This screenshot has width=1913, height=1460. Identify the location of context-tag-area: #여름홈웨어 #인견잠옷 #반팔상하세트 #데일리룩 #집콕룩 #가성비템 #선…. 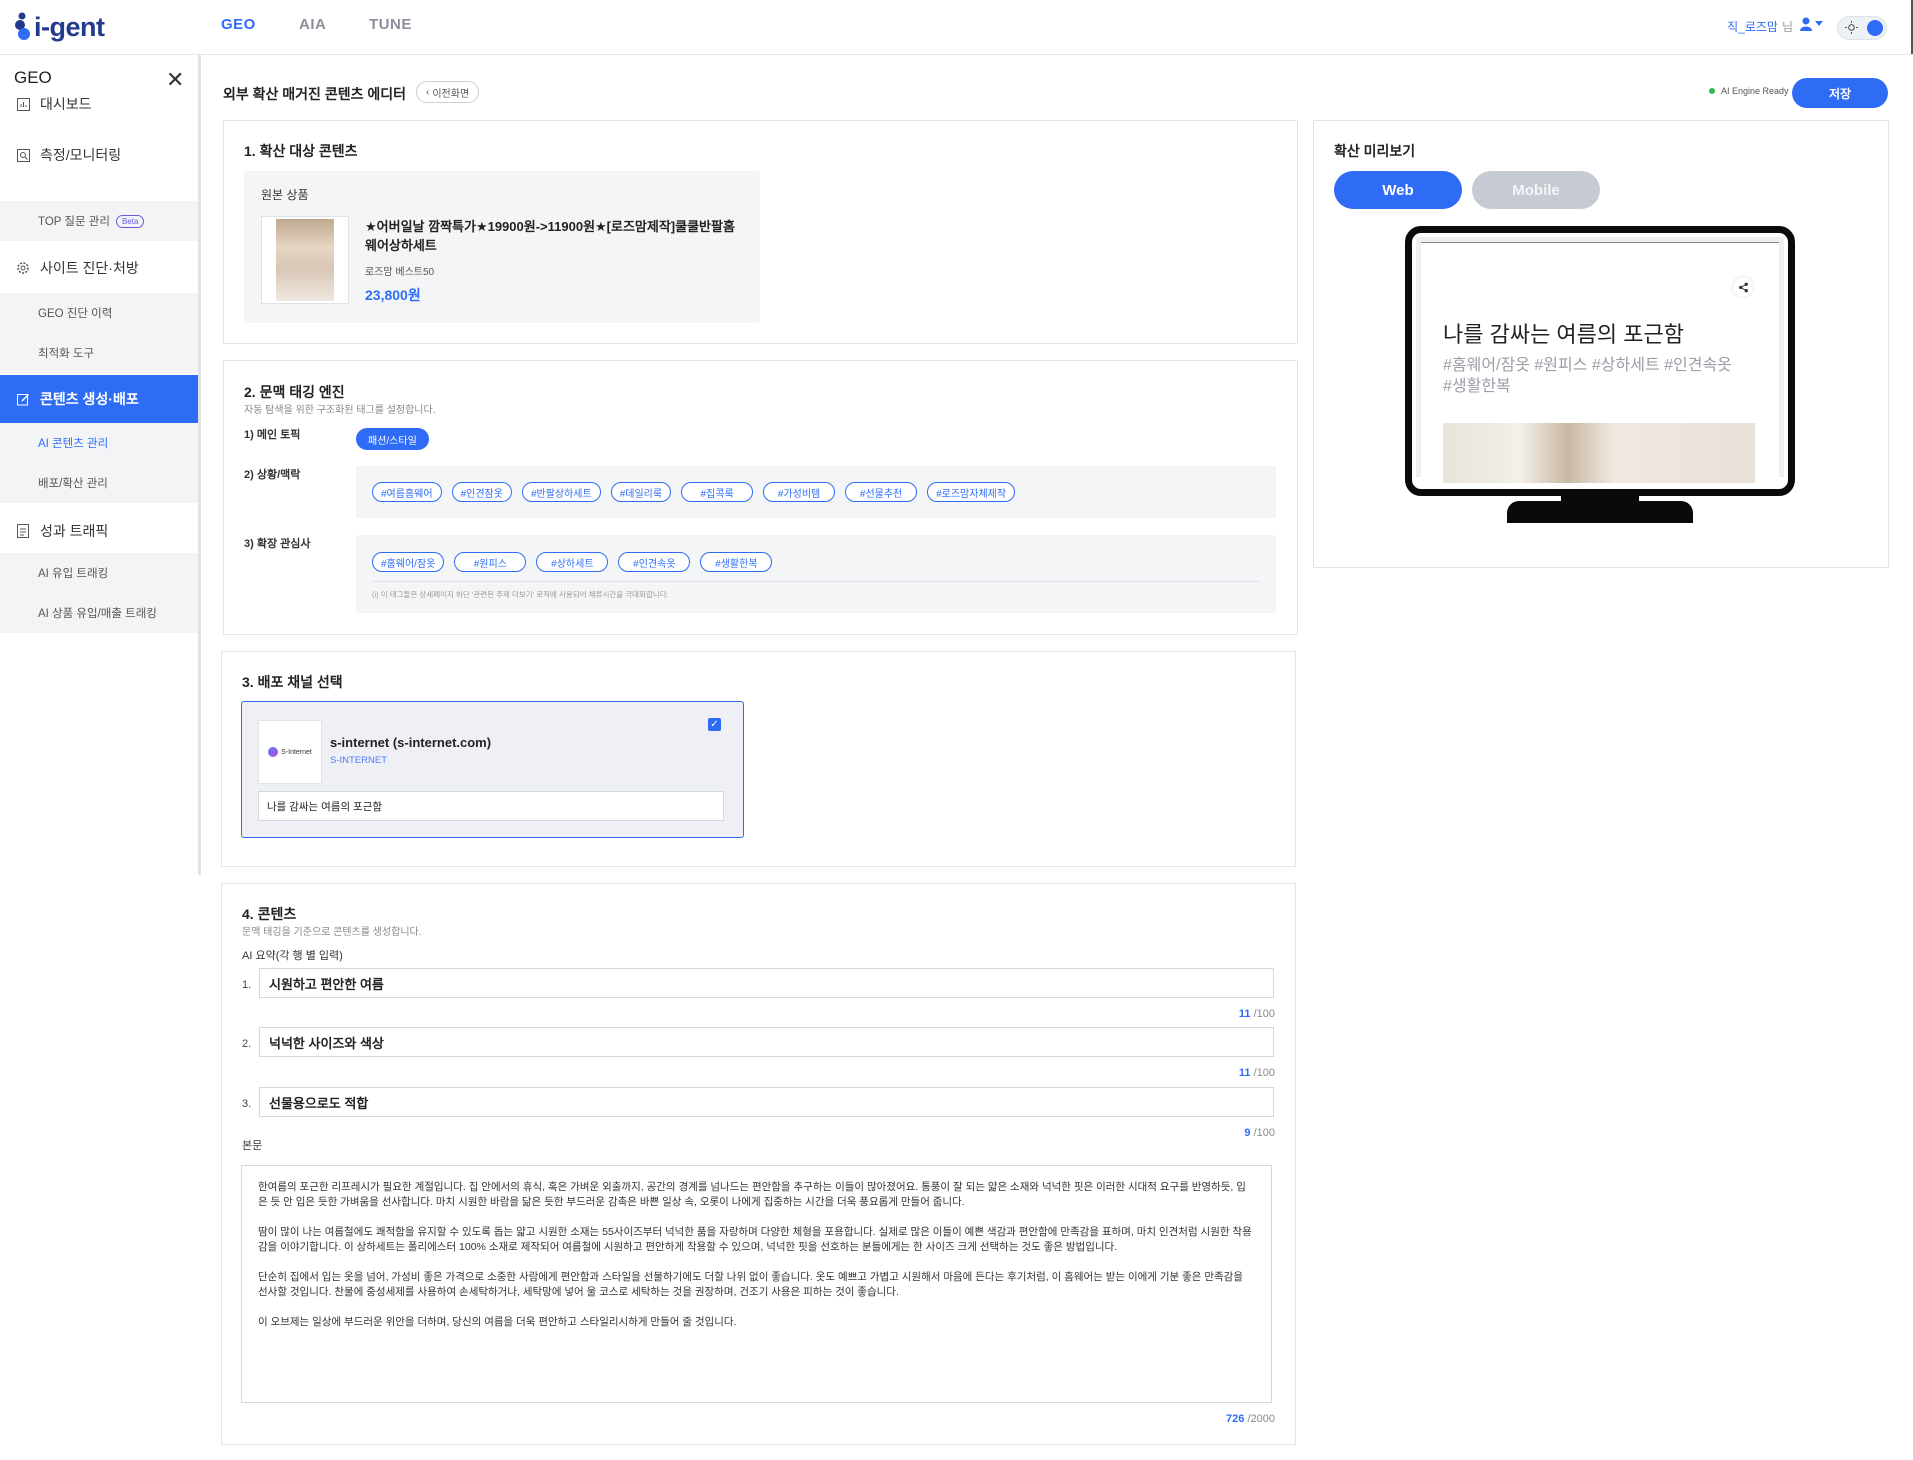
(816, 492).